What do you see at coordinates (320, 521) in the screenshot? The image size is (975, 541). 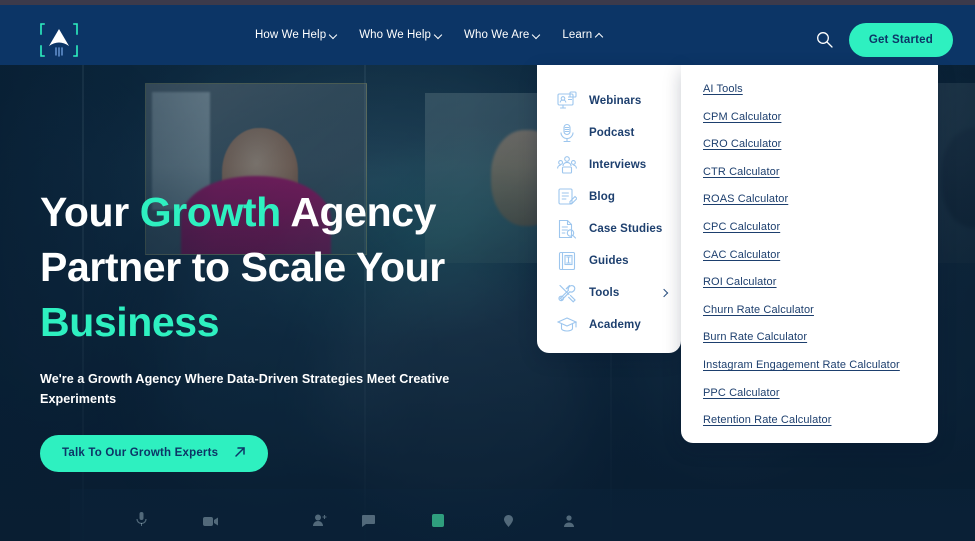 I see `add-person-icon` at bounding box center [320, 521].